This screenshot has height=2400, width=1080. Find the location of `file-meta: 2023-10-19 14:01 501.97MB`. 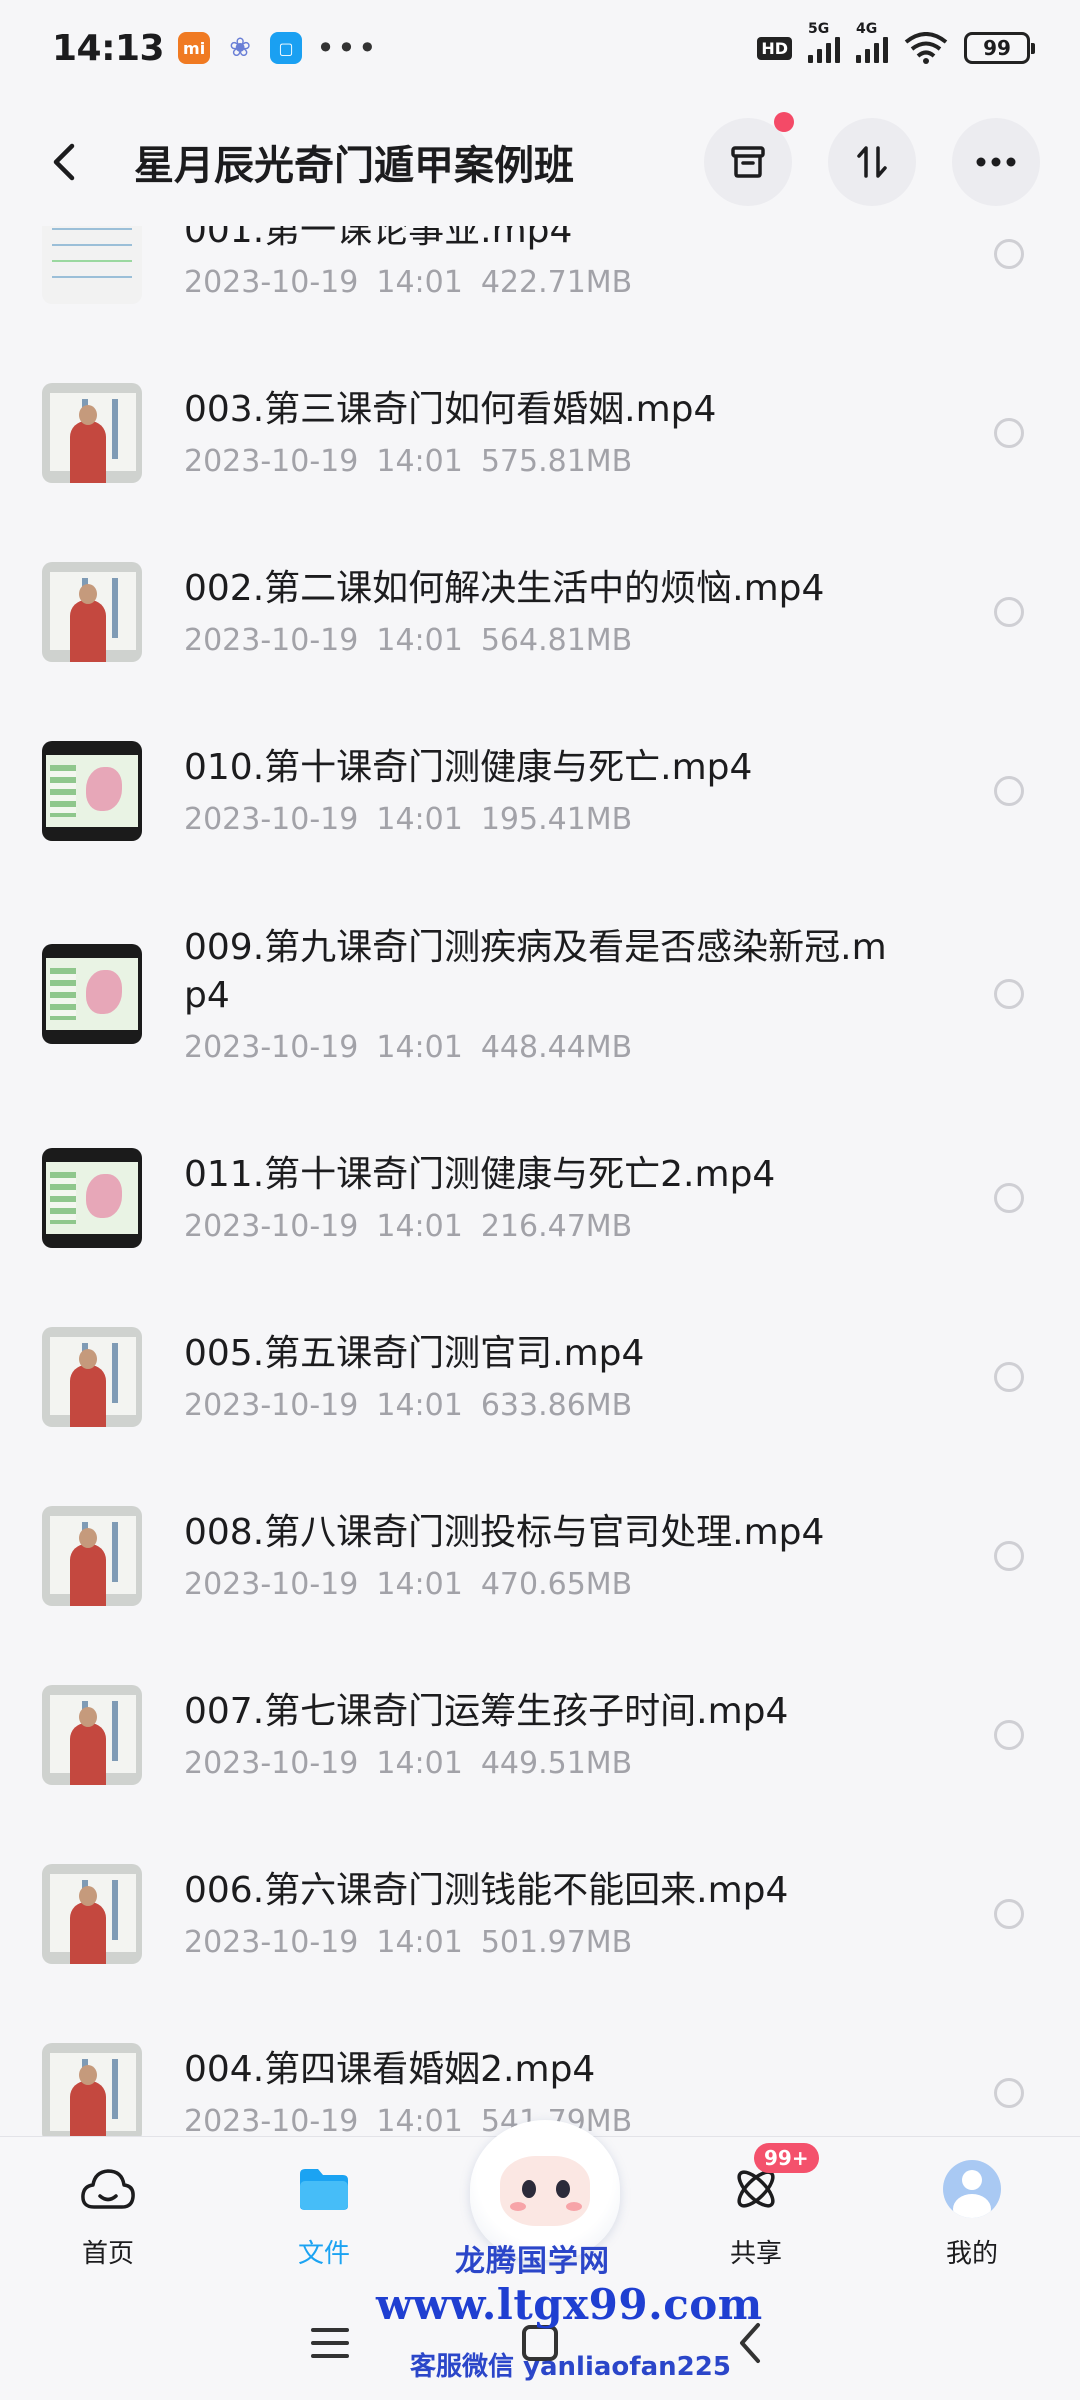

file-meta: 2023-10-19 14:01 501.97MB is located at coordinates (589, 1942).